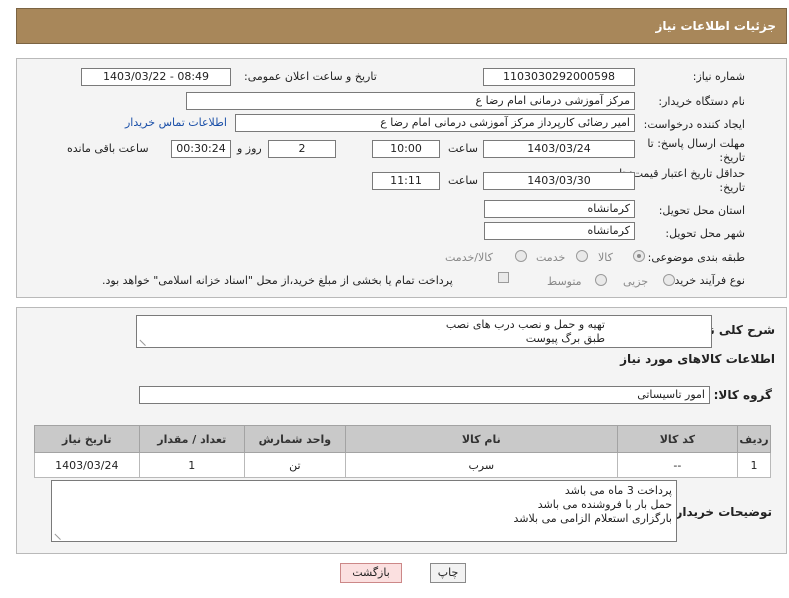 Image resolution: width=789 pixels, height=598 pixels. I want to click on buyer-notes-label: توضیحات خریدار:, so click(721, 512).